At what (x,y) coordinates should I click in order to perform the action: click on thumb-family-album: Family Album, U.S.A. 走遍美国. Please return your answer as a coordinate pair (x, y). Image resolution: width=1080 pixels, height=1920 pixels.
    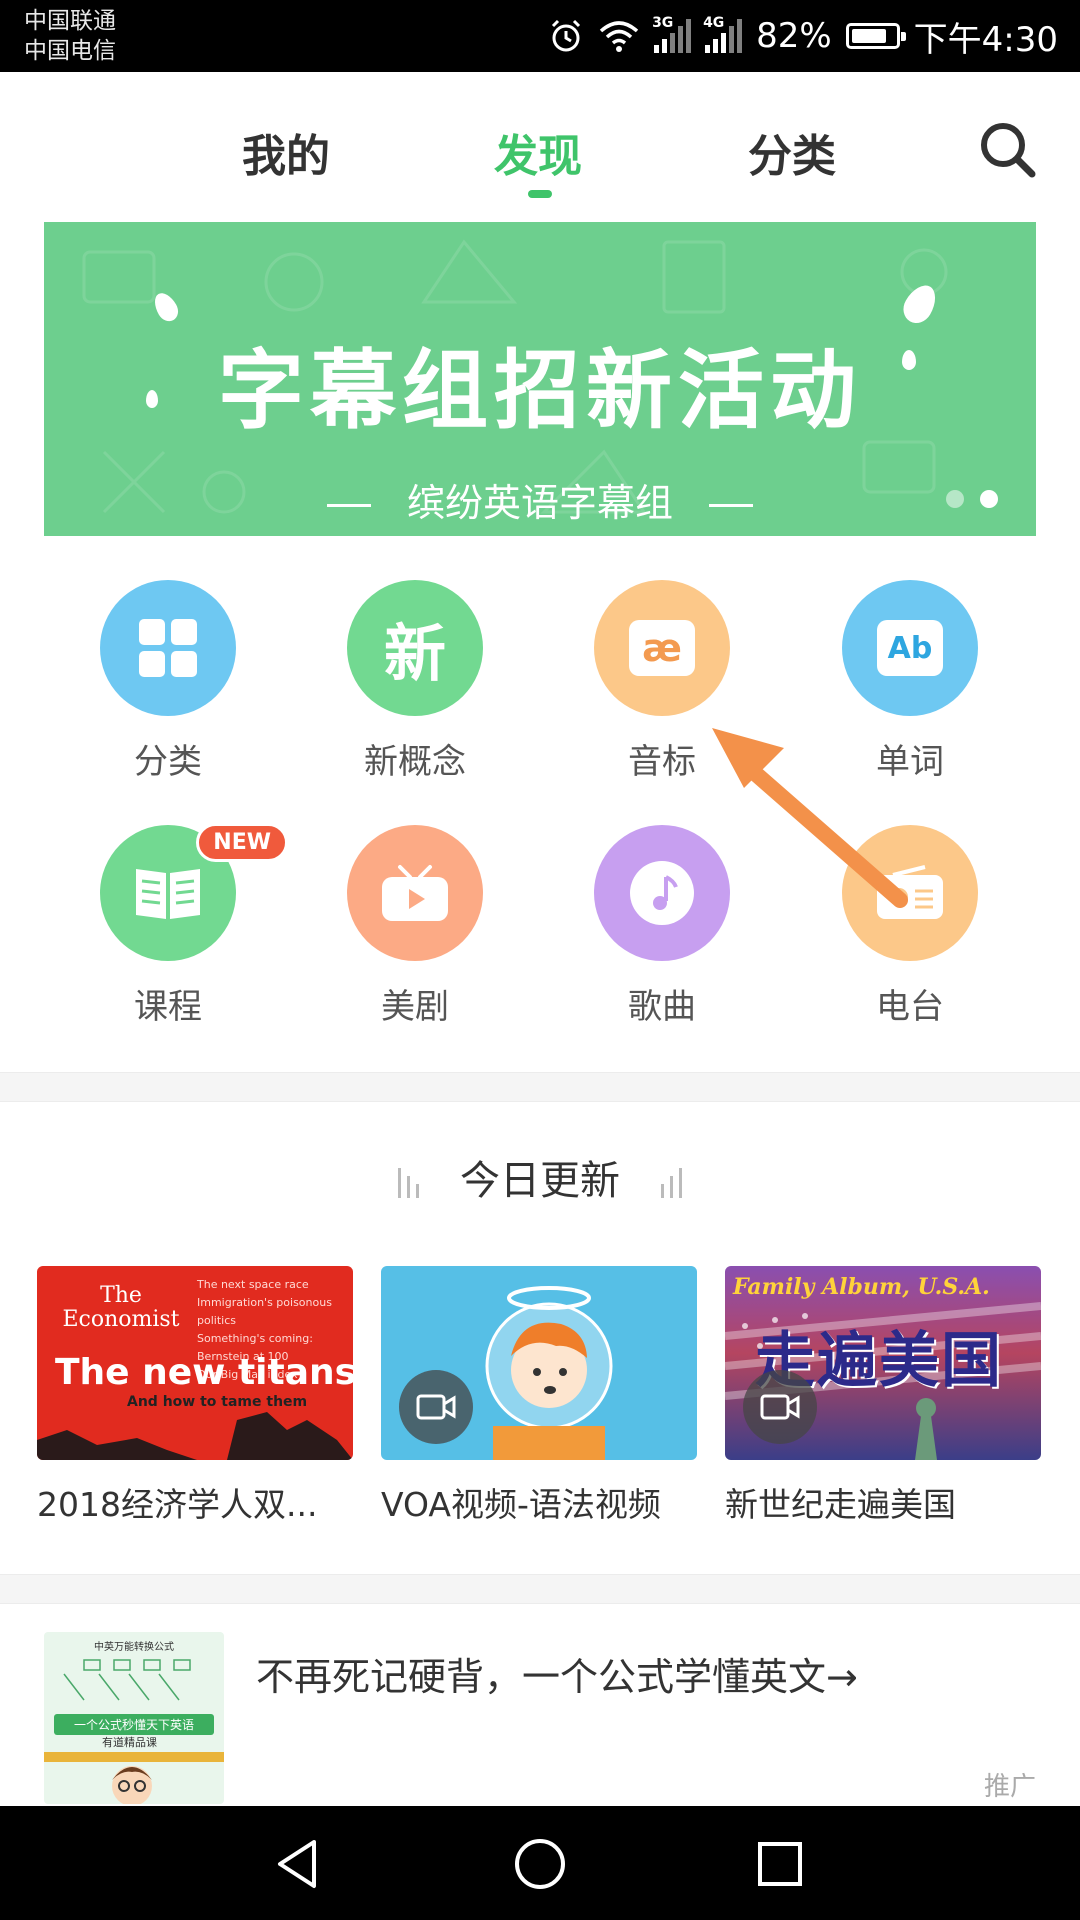
    Looking at the image, I should click on (883, 1363).